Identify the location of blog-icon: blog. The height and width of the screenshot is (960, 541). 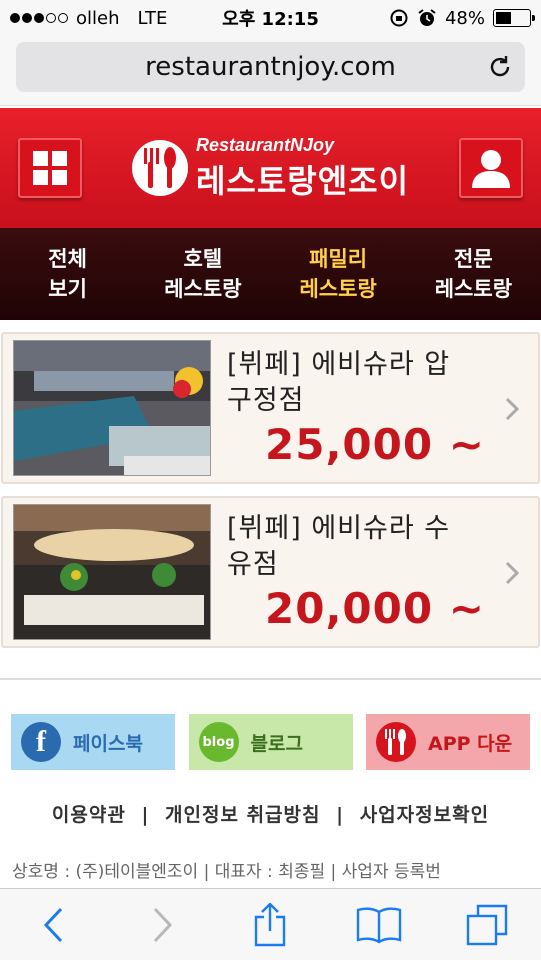
(218, 742).